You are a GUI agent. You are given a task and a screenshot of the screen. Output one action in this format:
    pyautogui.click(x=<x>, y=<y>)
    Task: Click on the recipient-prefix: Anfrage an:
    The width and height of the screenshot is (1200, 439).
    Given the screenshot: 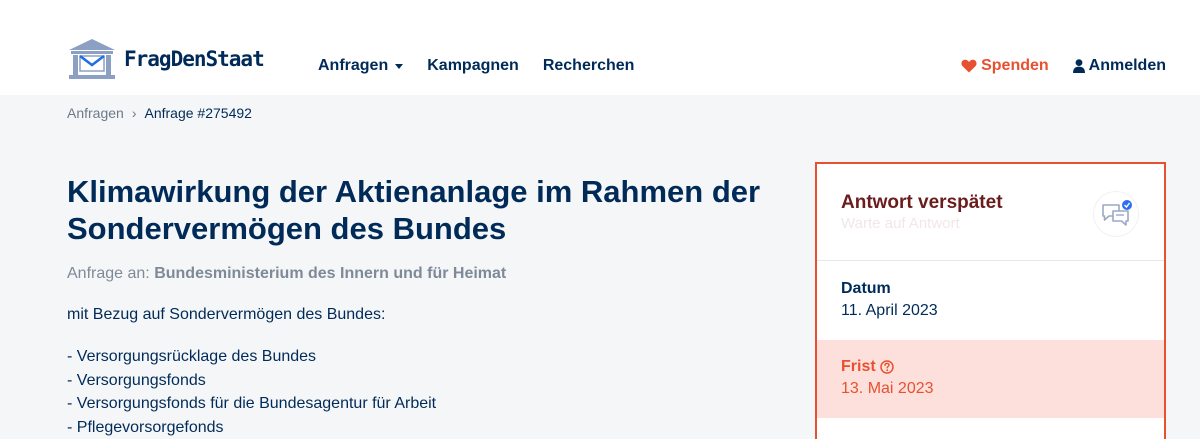 What is the action you would take?
    pyautogui.click(x=108, y=273)
    